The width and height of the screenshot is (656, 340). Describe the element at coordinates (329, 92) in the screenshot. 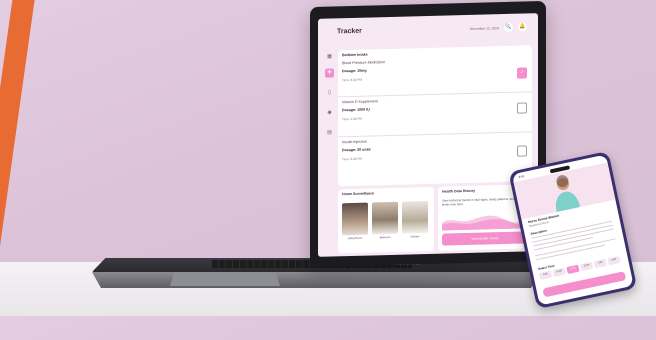

I see `phone-icon: ▯` at that location.